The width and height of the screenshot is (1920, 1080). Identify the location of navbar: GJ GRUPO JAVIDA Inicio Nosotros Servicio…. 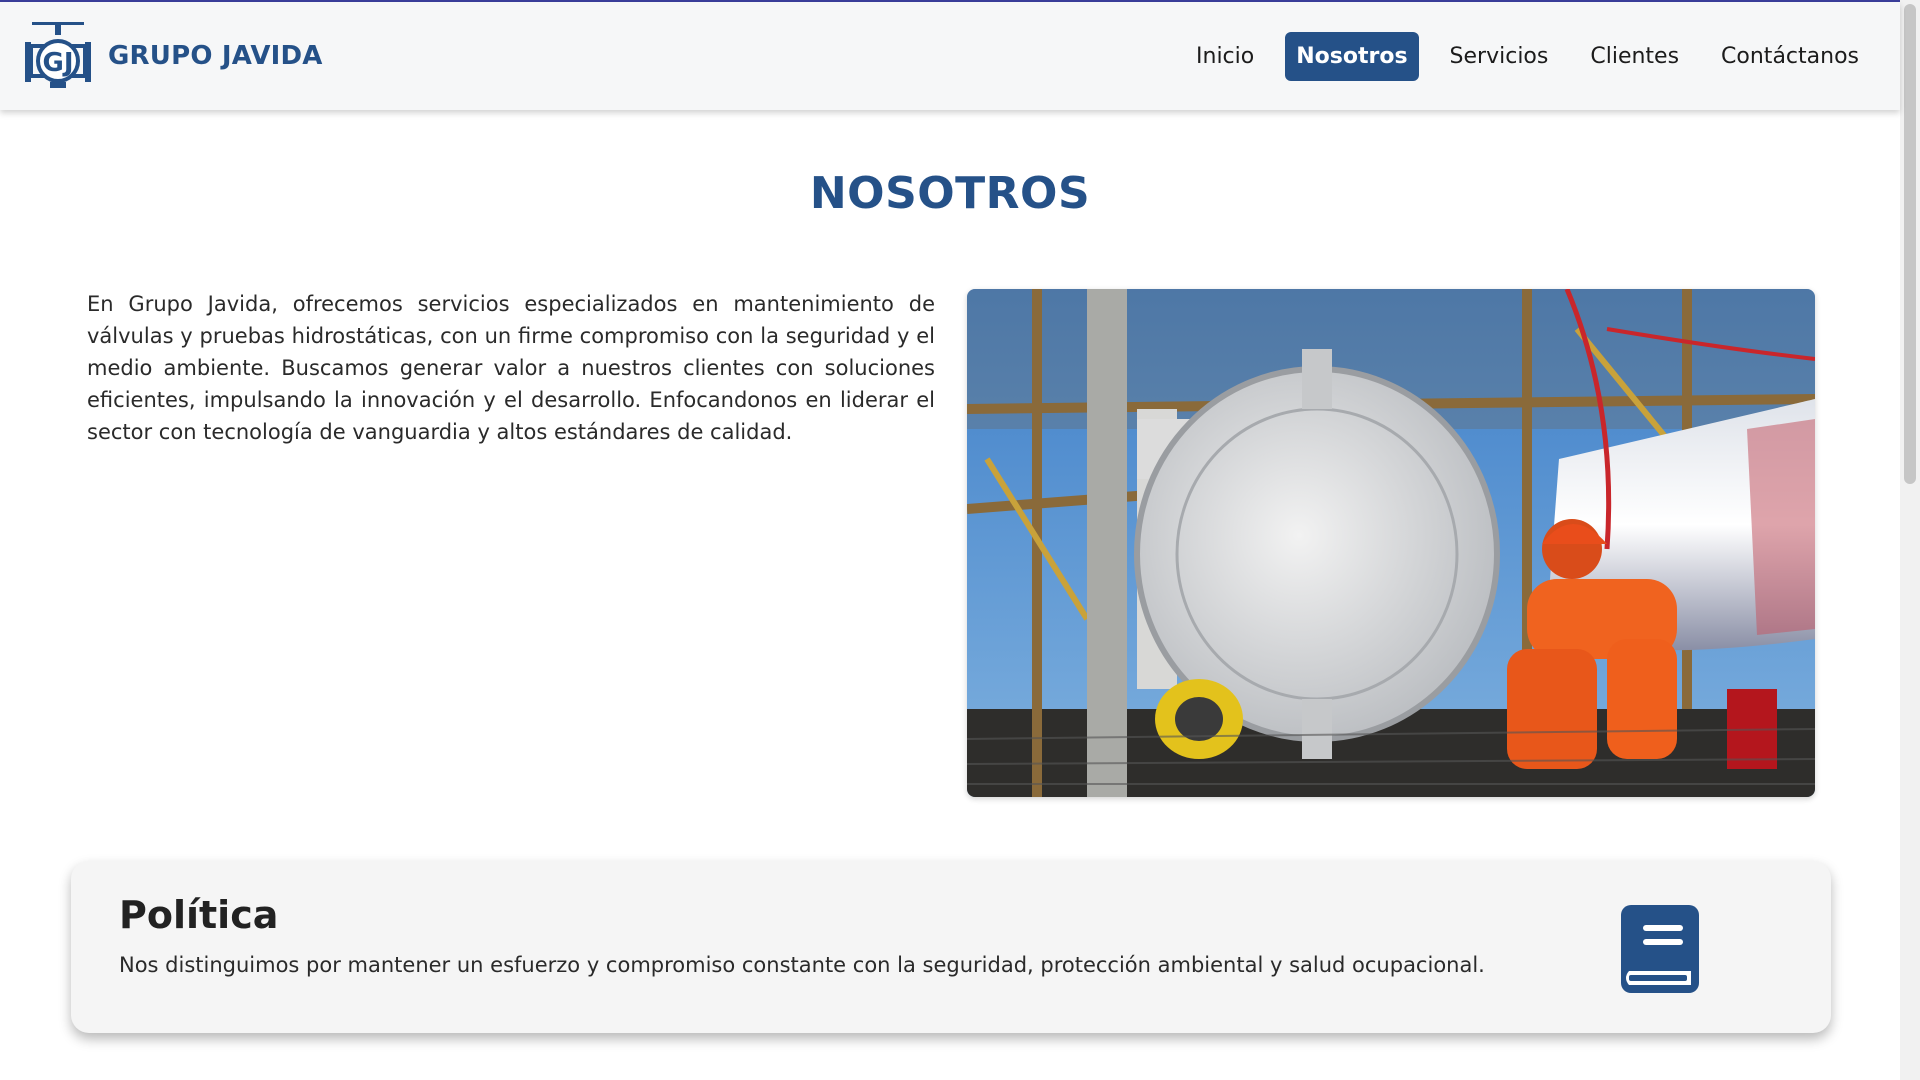
(950, 56).